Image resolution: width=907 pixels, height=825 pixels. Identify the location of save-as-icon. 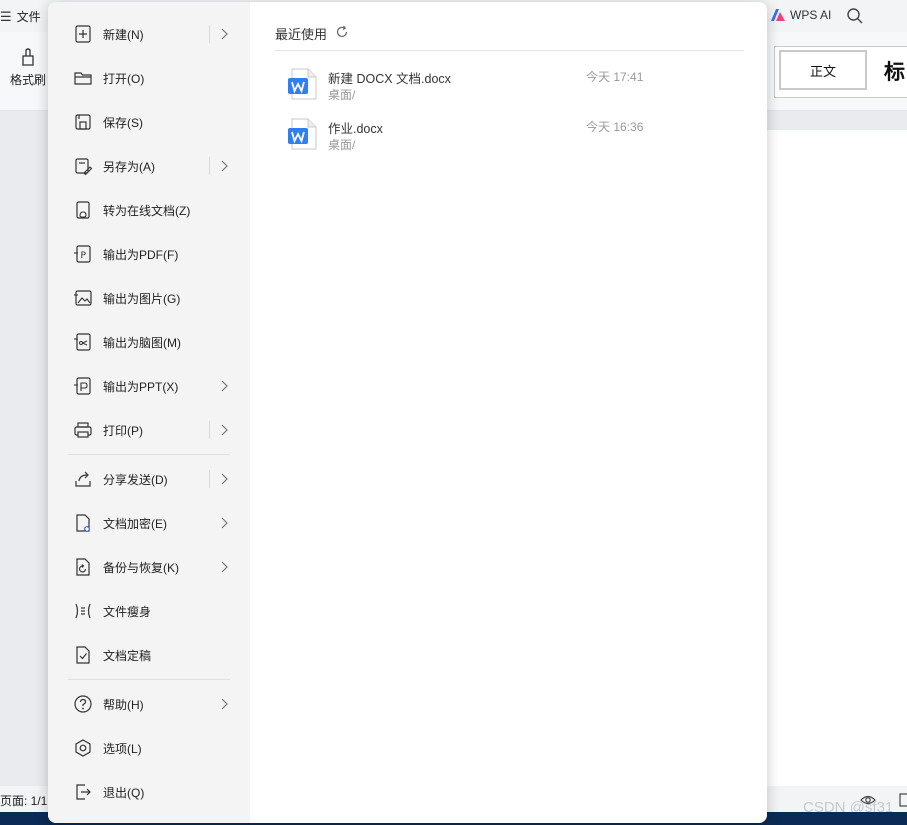
(83, 166).